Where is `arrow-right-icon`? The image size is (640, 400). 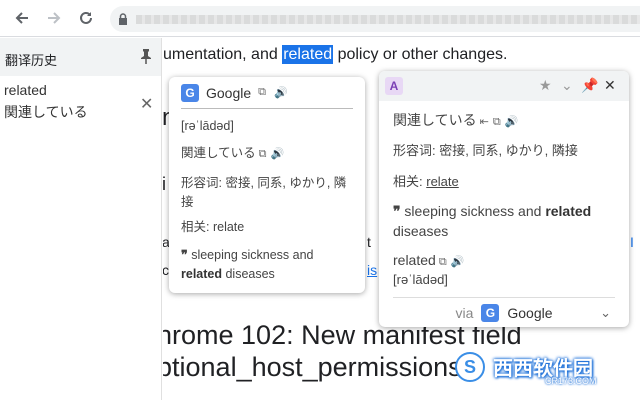
arrow-right-icon is located at coordinates (54, 18).